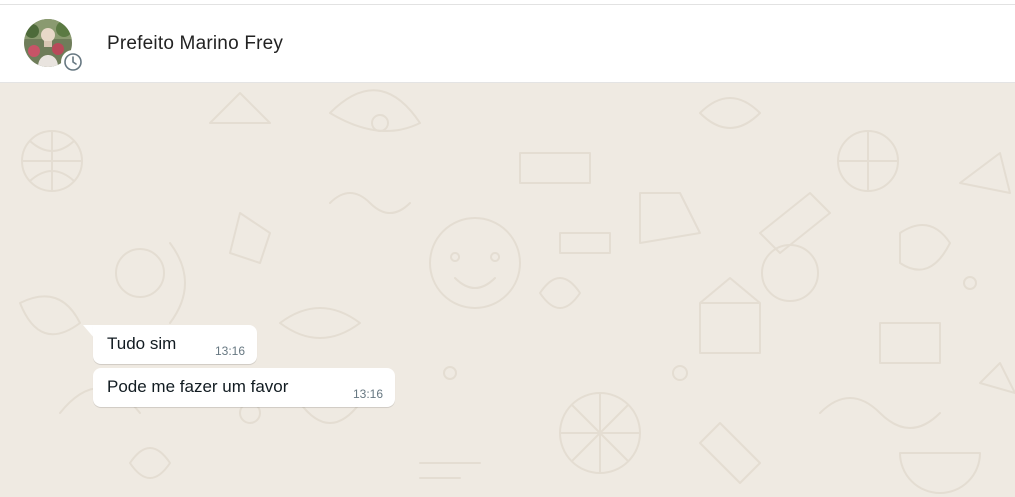  I want to click on status-clock-icon, so click(73, 62).